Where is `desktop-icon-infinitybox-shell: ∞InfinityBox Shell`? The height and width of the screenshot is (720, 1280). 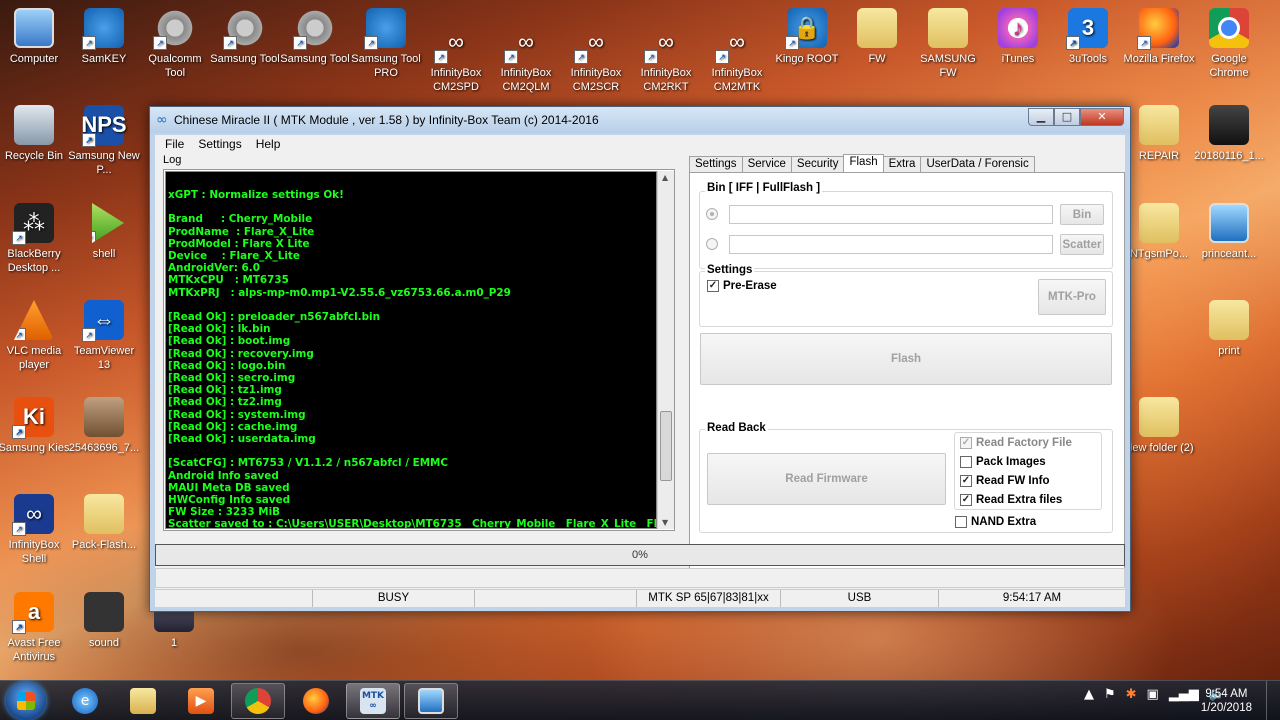 desktop-icon-infinitybox-shell: ∞InfinityBox Shell is located at coordinates (35, 530).